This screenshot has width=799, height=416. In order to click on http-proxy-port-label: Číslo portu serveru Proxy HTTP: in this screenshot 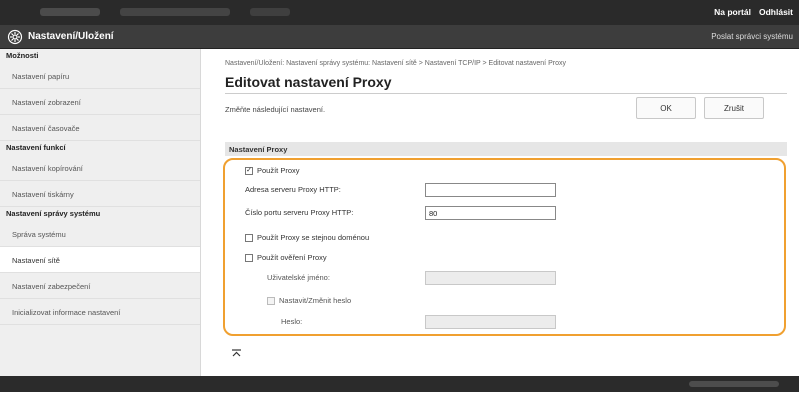, I will do `click(299, 212)`.